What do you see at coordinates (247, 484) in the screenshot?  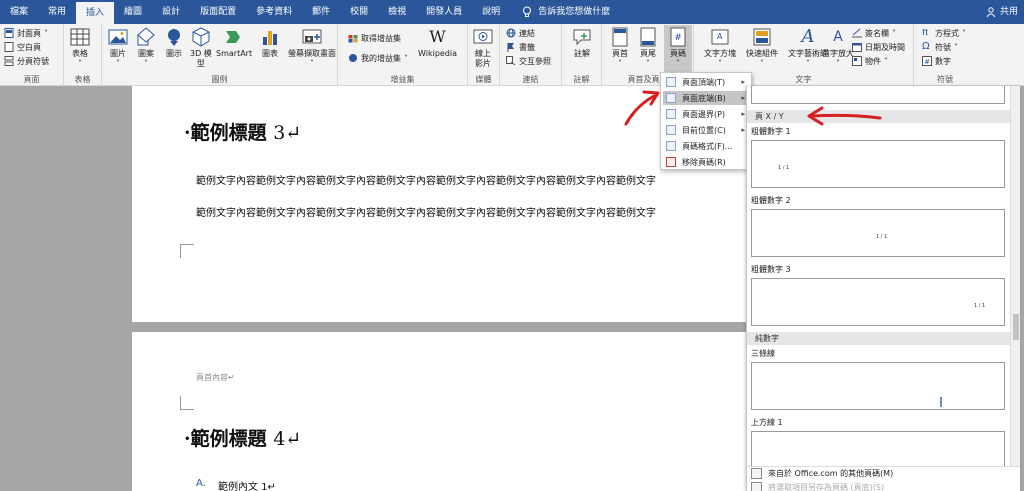 I see `list-item: 範例內文 1↵` at bounding box center [247, 484].